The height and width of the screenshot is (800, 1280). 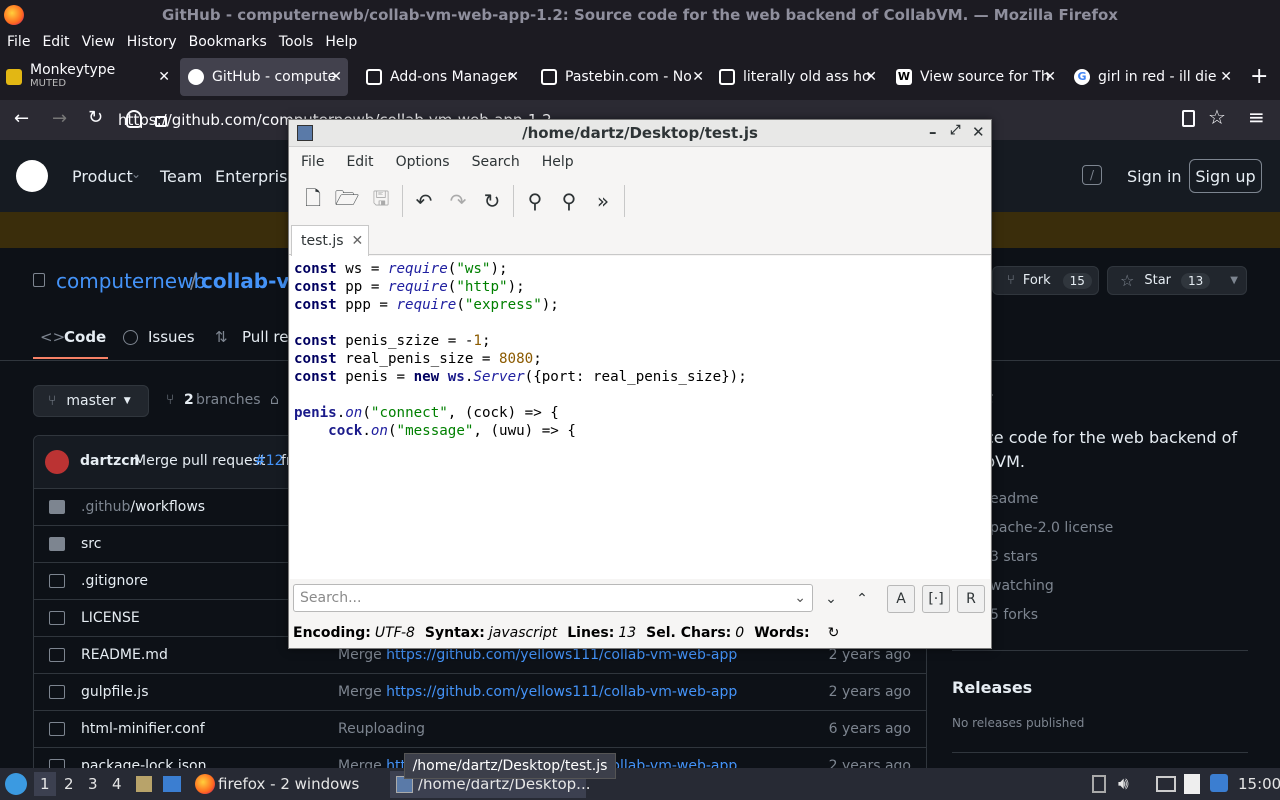 I want to click on editor-tab: test.js ✕, so click(x=330, y=240).